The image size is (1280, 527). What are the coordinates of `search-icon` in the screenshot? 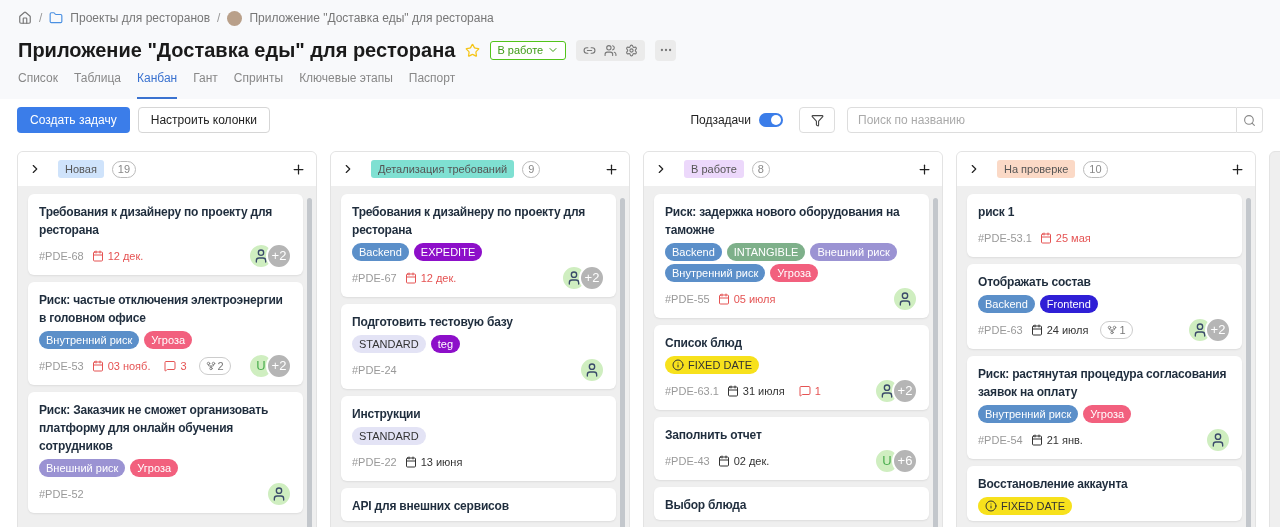 It's located at (1249, 120).